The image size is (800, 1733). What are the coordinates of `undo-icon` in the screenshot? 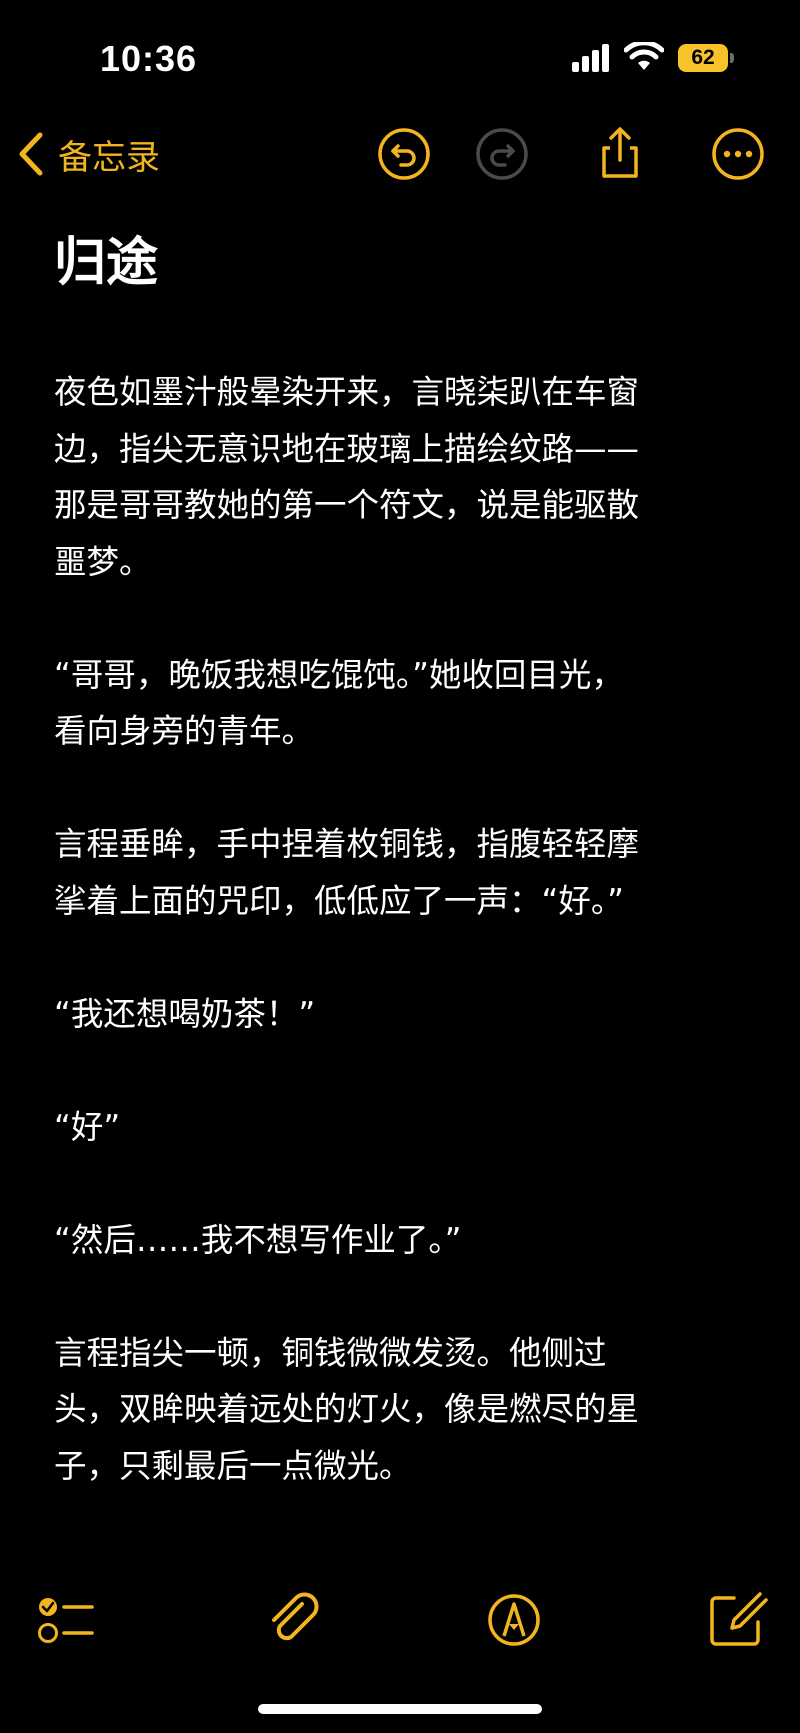 It's located at (404, 154).